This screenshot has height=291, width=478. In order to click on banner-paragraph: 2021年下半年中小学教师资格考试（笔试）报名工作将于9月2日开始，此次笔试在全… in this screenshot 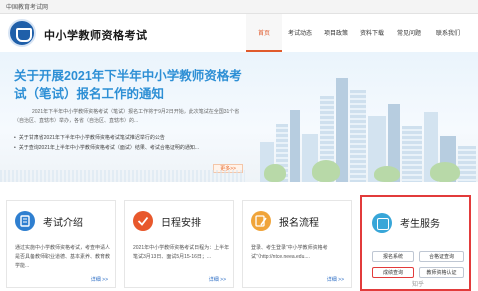, I will do `click(127, 116)`.